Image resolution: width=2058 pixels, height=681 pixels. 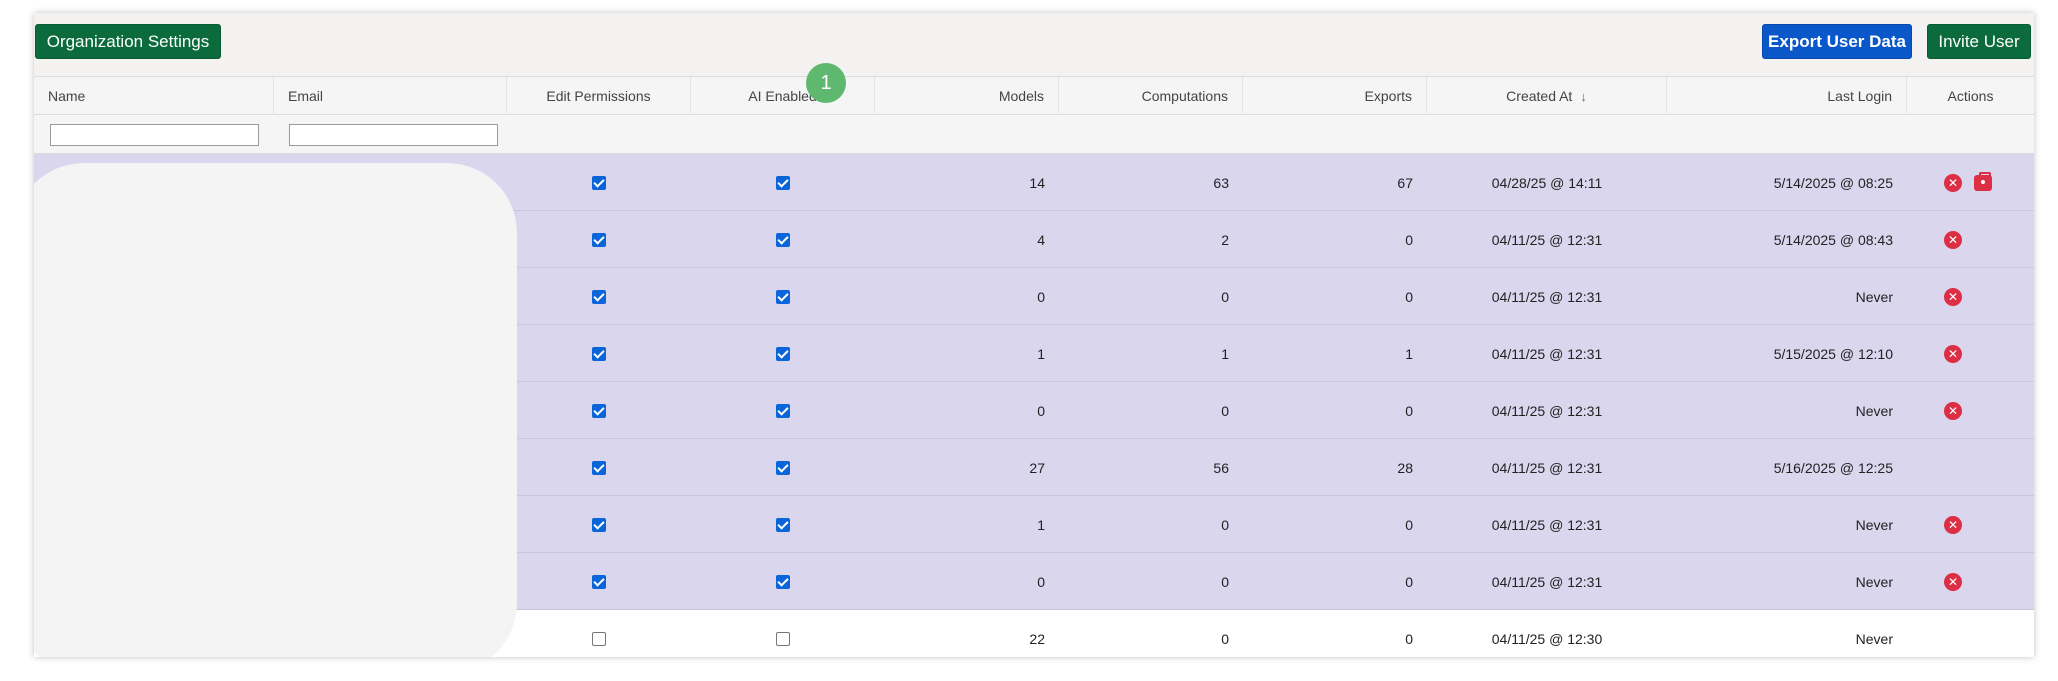 What do you see at coordinates (1221, 182) in the screenshot?
I see `computations-cell: 63` at bounding box center [1221, 182].